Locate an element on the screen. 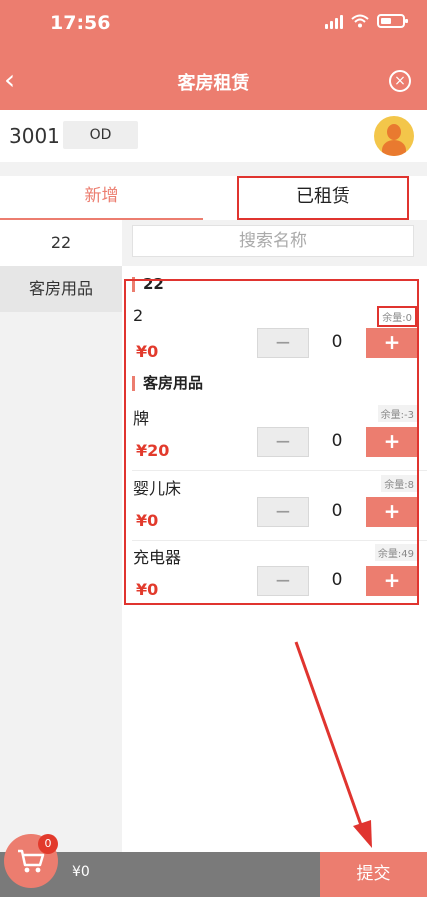  search-input: 搜索名称 is located at coordinates (273, 241).